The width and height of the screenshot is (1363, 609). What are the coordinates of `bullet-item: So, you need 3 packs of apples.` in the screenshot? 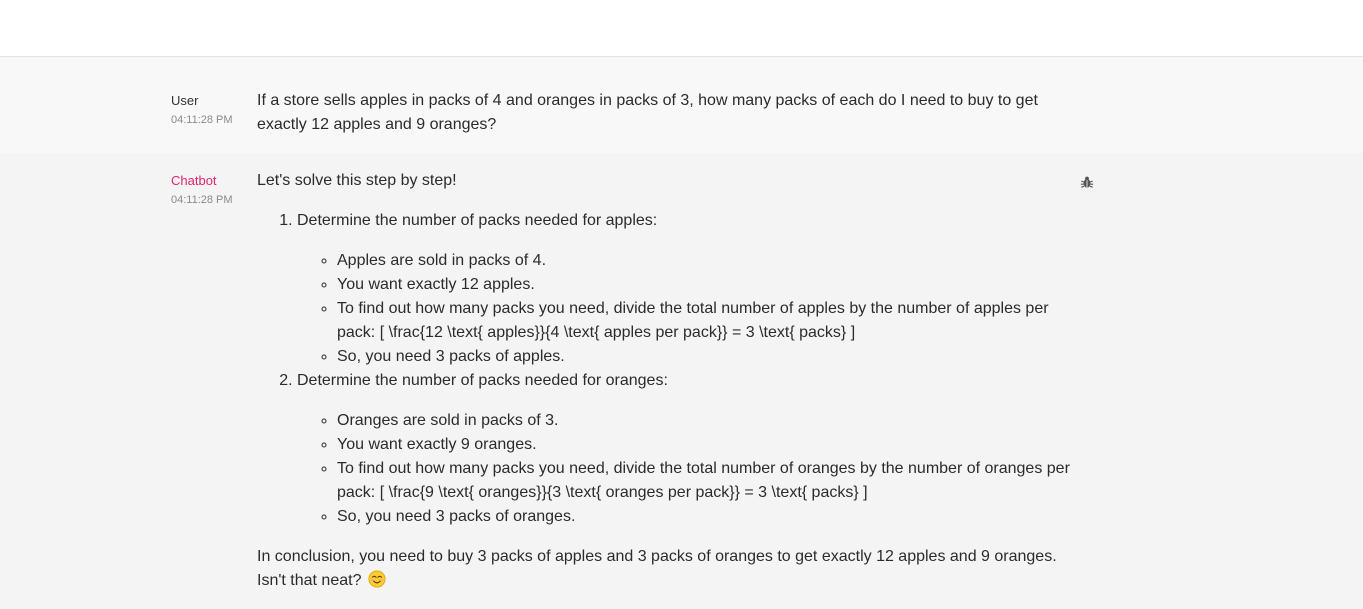 It's located at (712, 357).